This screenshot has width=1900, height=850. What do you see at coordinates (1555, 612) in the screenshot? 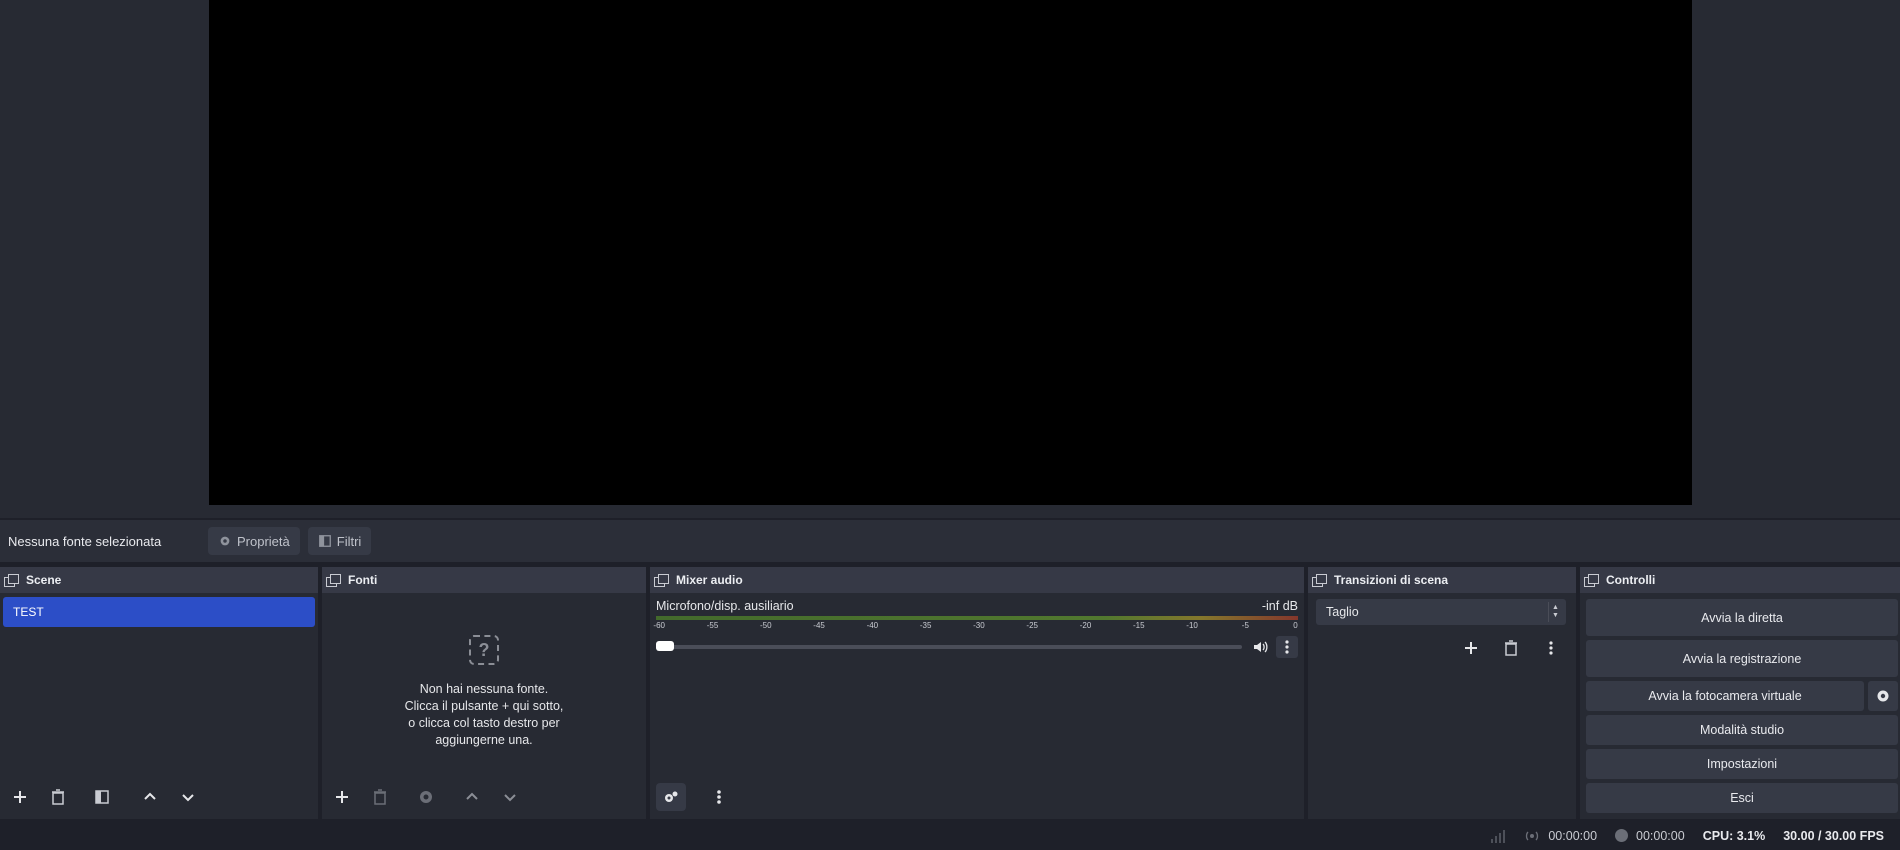
I see `updown-icon: ▲ ▼` at bounding box center [1555, 612].